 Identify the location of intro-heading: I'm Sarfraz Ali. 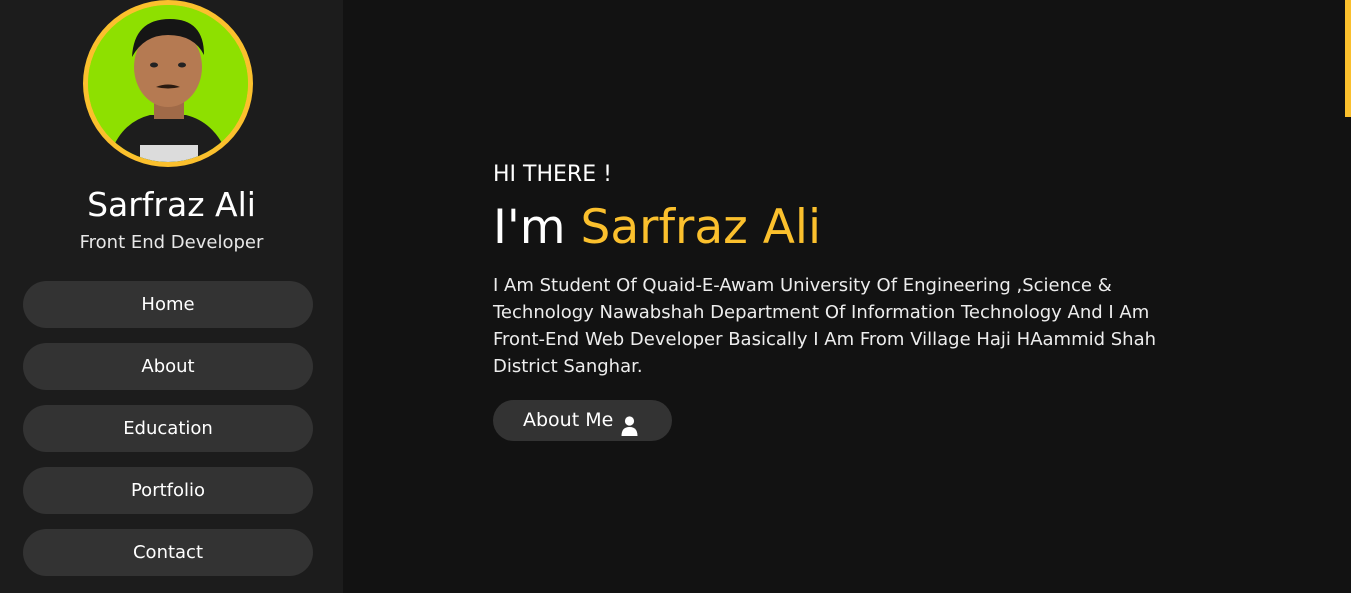
(657, 228).